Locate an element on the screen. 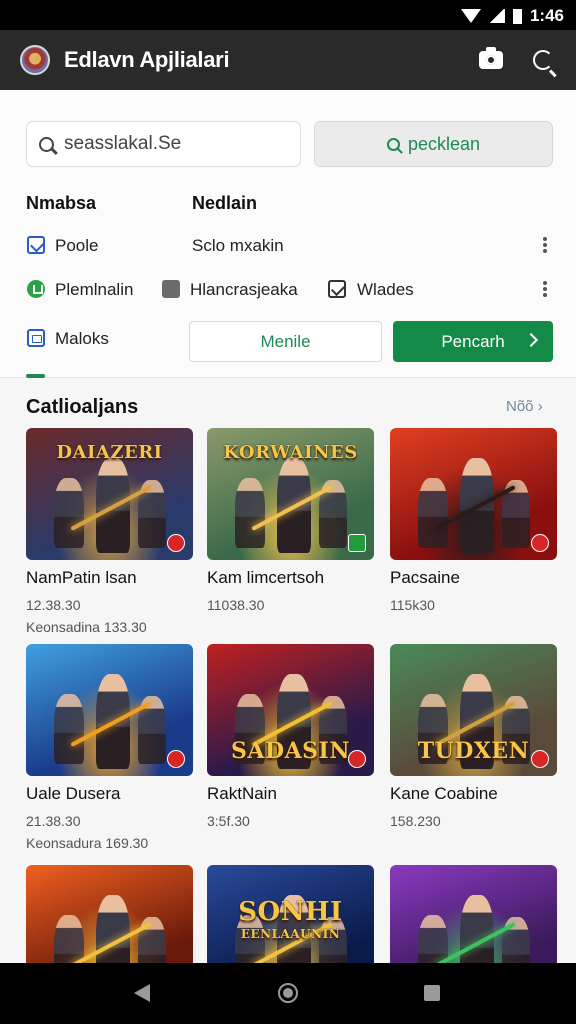 Image resolution: width=576 pixels, height=1024 pixels. pencarh-button: Pencarh is located at coordinates (473, 341).